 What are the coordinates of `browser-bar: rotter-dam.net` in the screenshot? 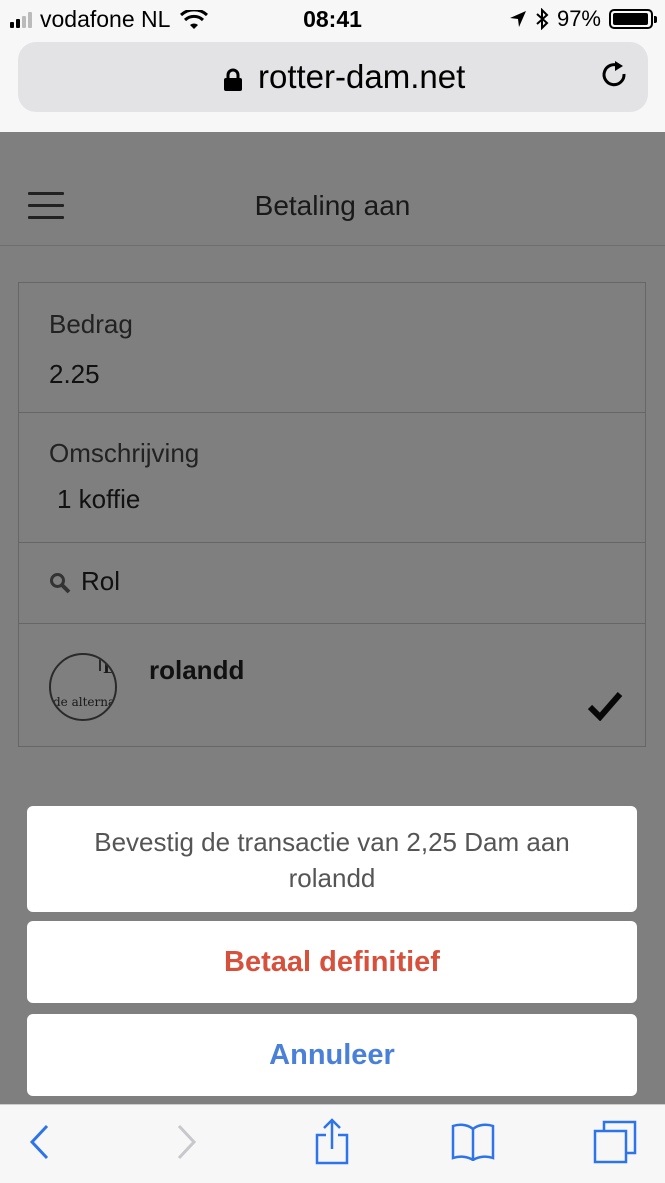 It's located at (332, 85).